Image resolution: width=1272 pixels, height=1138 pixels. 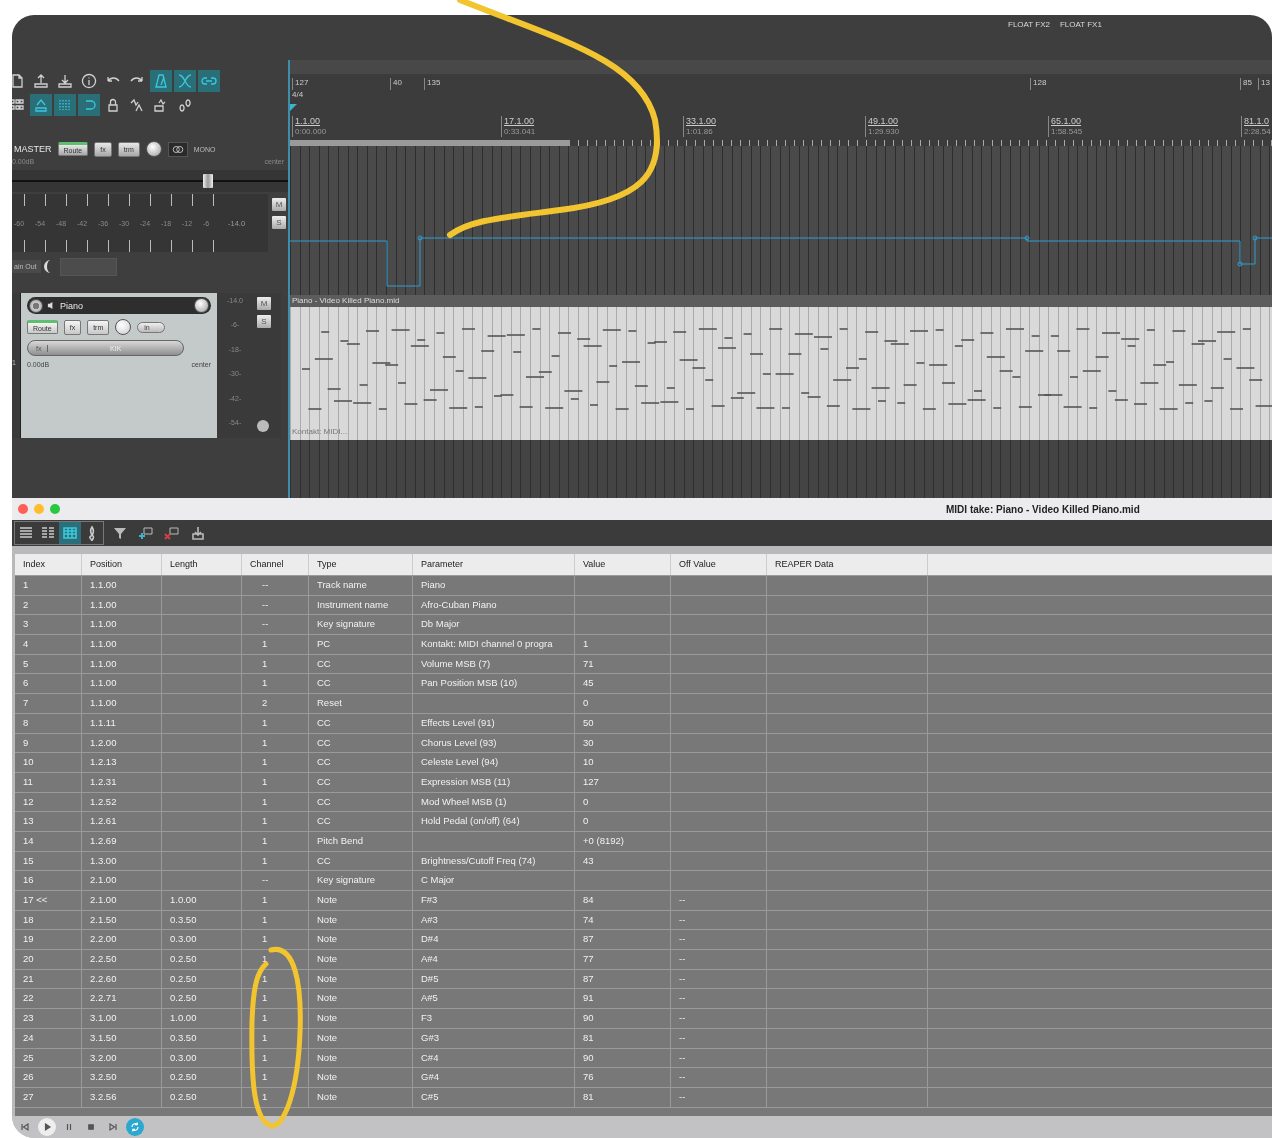 I want to click on table-cell: Celeste Level (94), so click(x=494, y=762).